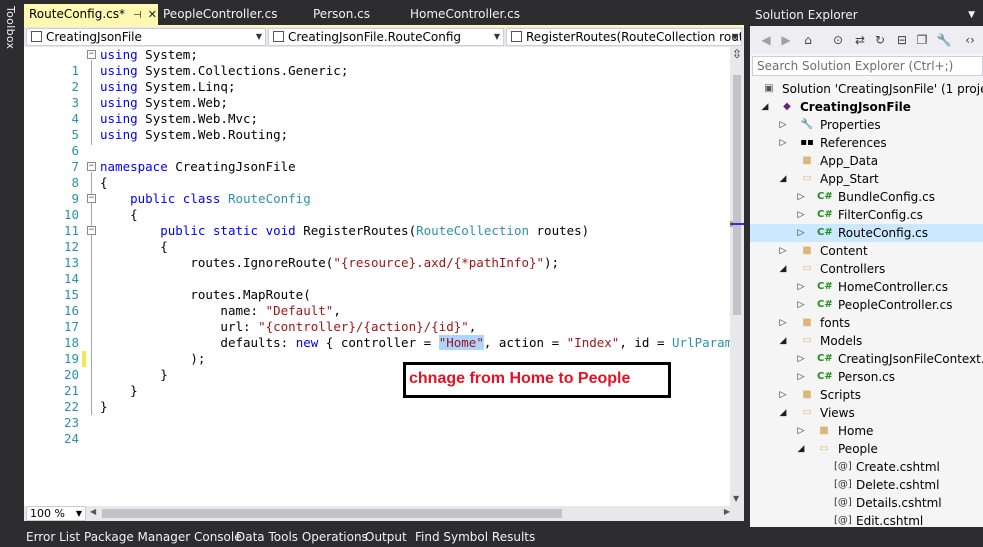 The height and width of the screenshot is (547, 983). What do you see at coordinates (356, 14) in the screenshot?
I see `tab-person: Person.cs` at bounding box center [356, 14].